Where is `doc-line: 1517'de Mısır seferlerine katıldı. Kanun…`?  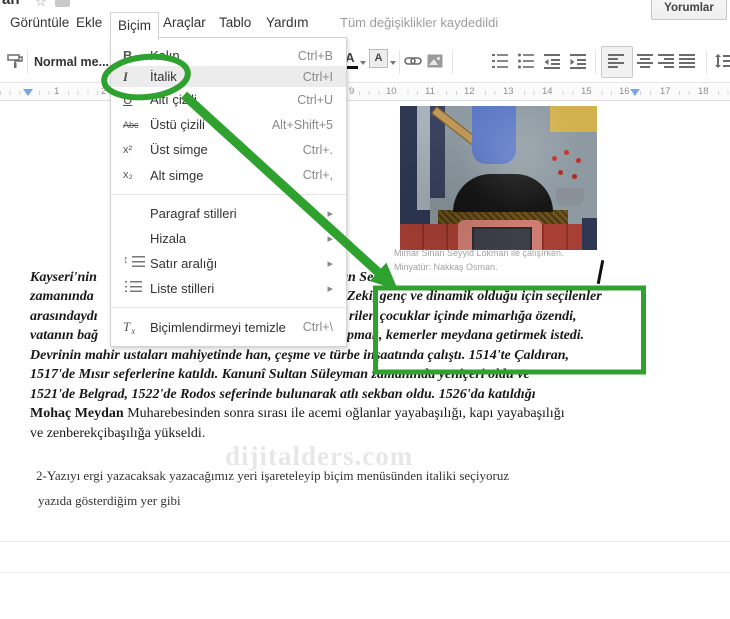 doc-line: 1517'de Mısır seferlerine katıldı. Kanun… is located at coordinates (280, 375).